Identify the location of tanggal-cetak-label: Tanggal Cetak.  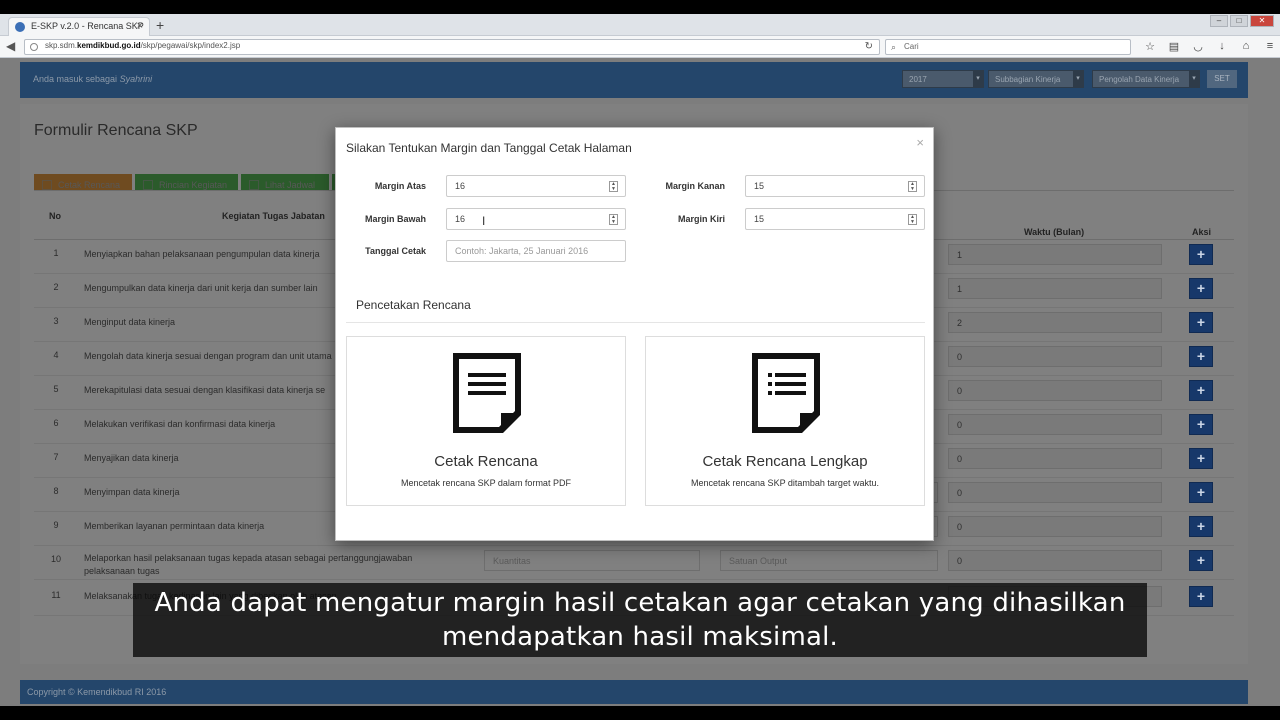
(395, 251).